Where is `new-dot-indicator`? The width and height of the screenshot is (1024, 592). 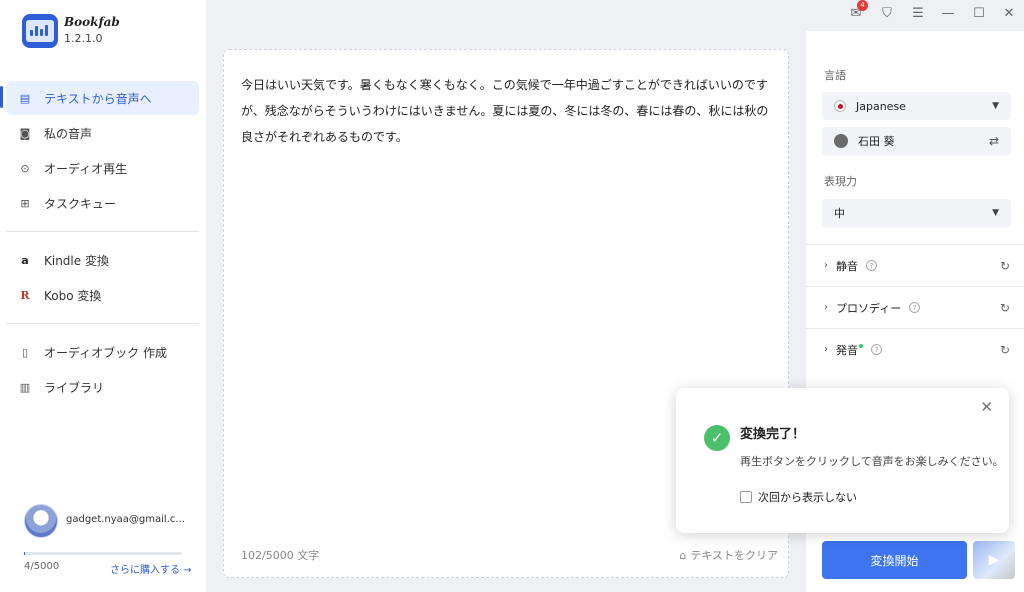
new-dot-indicator is located at coordinates (861, 345).